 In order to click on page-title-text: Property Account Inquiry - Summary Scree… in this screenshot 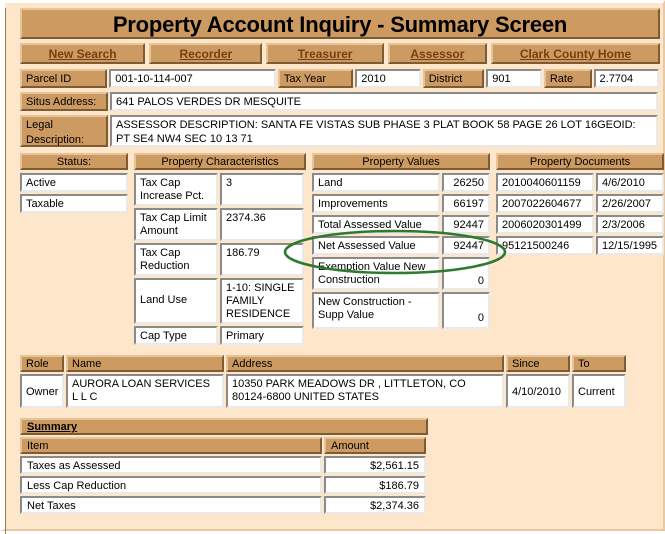, I will do `click(340, 24)`.